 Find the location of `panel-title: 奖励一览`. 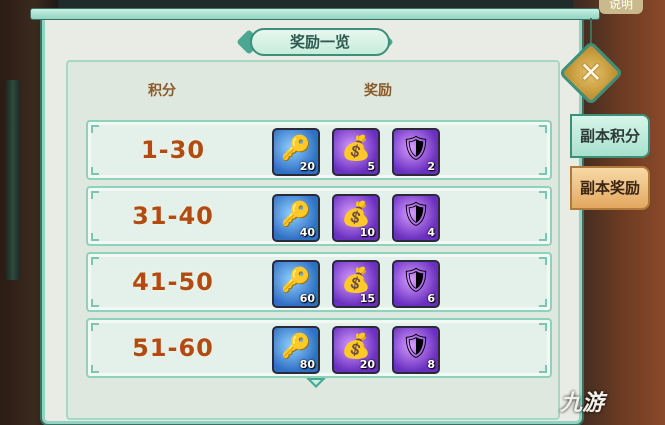

panel-title: 奖励一览 is located at coordinates (319, 42).